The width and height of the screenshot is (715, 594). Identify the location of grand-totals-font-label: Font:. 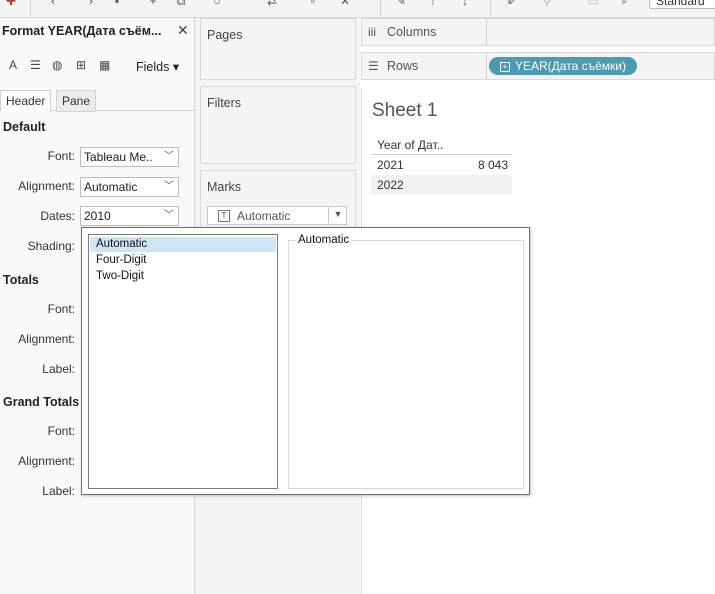
(61, 431).